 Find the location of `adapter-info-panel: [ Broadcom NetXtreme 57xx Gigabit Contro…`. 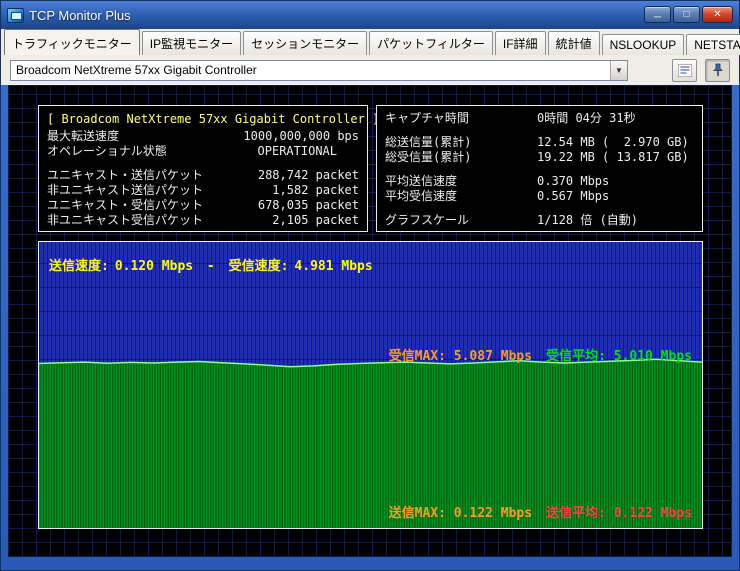

adapter-info-panel: [ Broadcom NetXtreme 57xx Gigabit Contro… is located at coordinates (209, 168).